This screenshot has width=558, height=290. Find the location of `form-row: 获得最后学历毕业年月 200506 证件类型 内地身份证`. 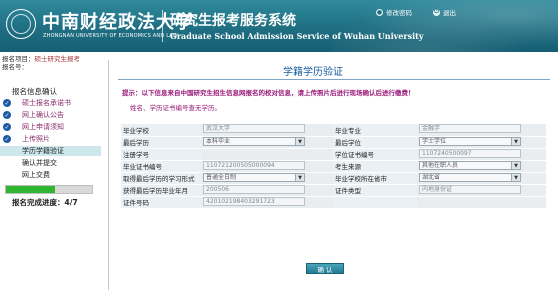

form-row: 获得最后学历毕业年月 200506 证件类型 内地身份证 is located at coordinates (333, 190).